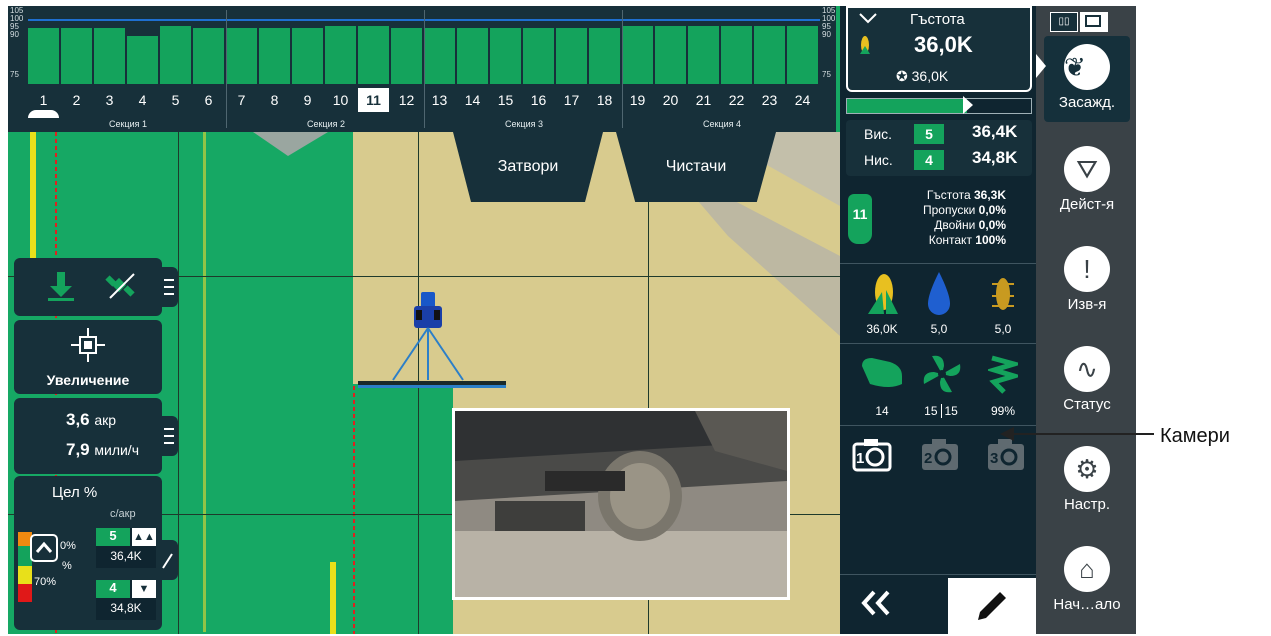  What do you see at coordinates (571, 100) in the screenshot?
I see `row-number: 17` at bounding box center [571, 100].